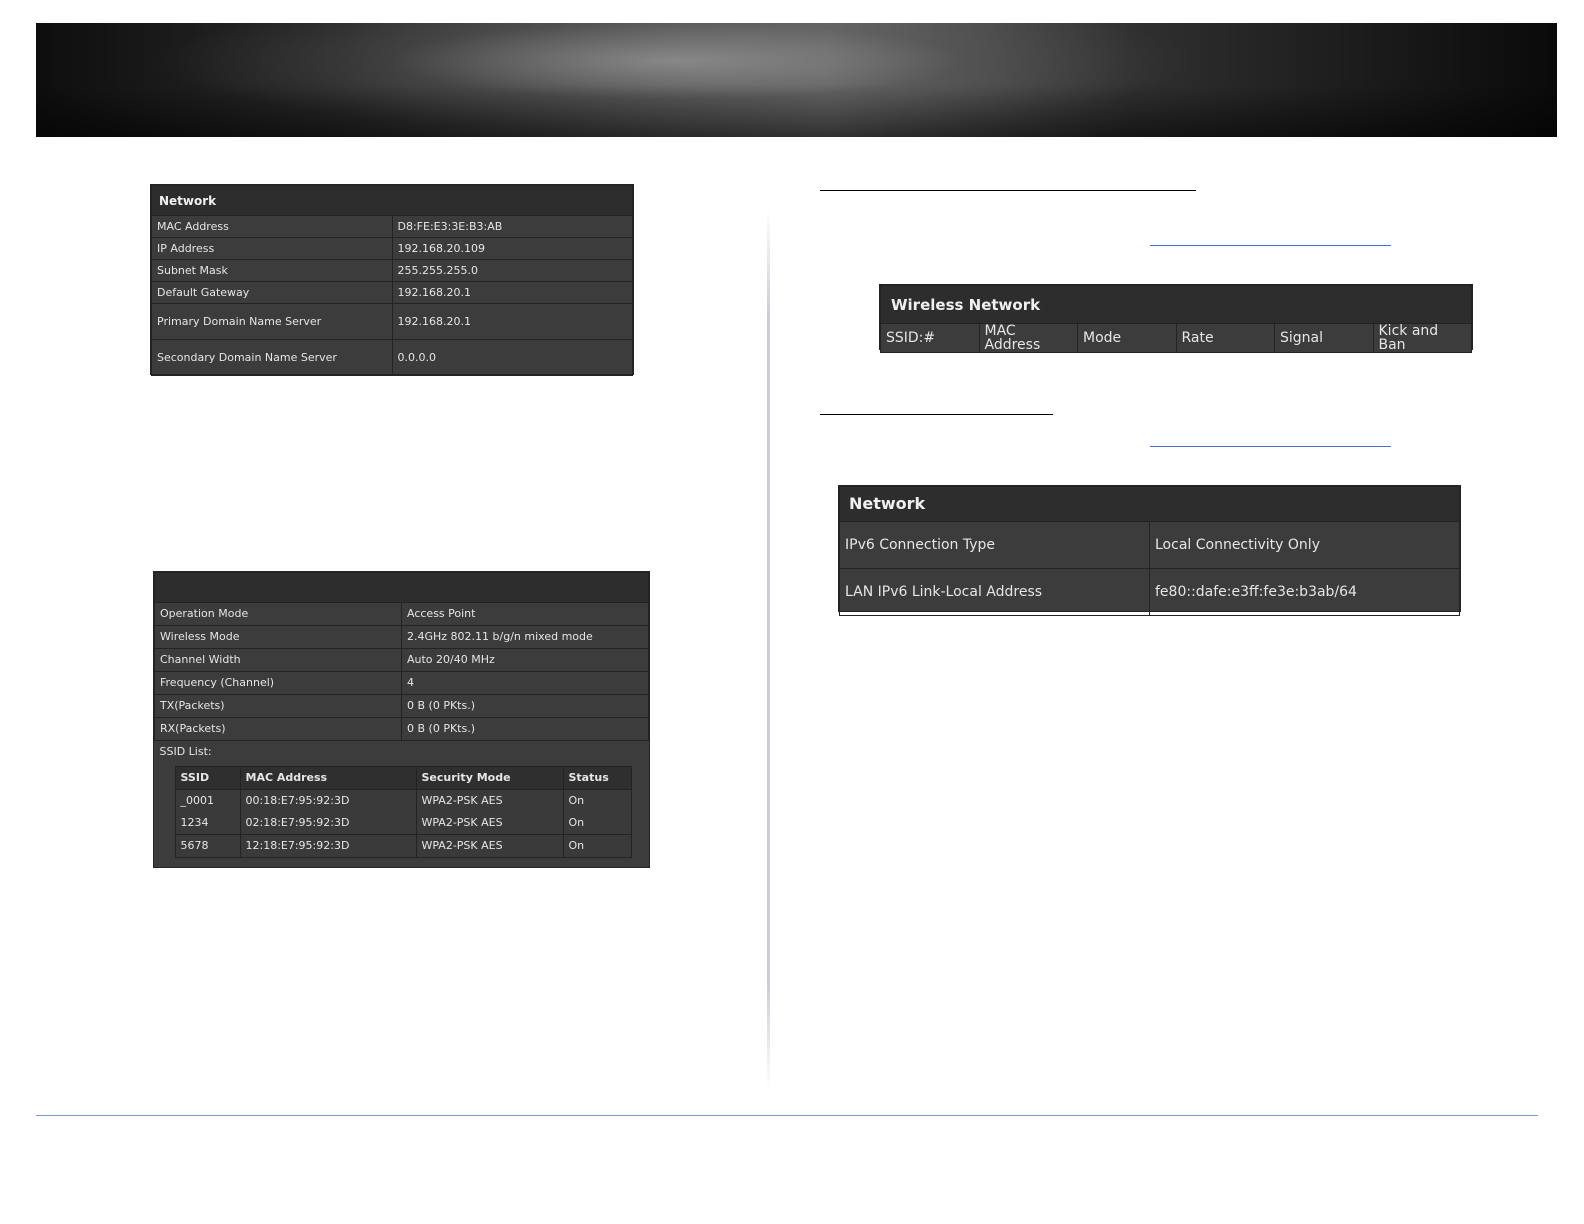 The height and width of the screenshot is (1224, 1584). I want to click on row-value: 2.4GHz 802.11 b/g/n mixed mode, so click(525, 637).